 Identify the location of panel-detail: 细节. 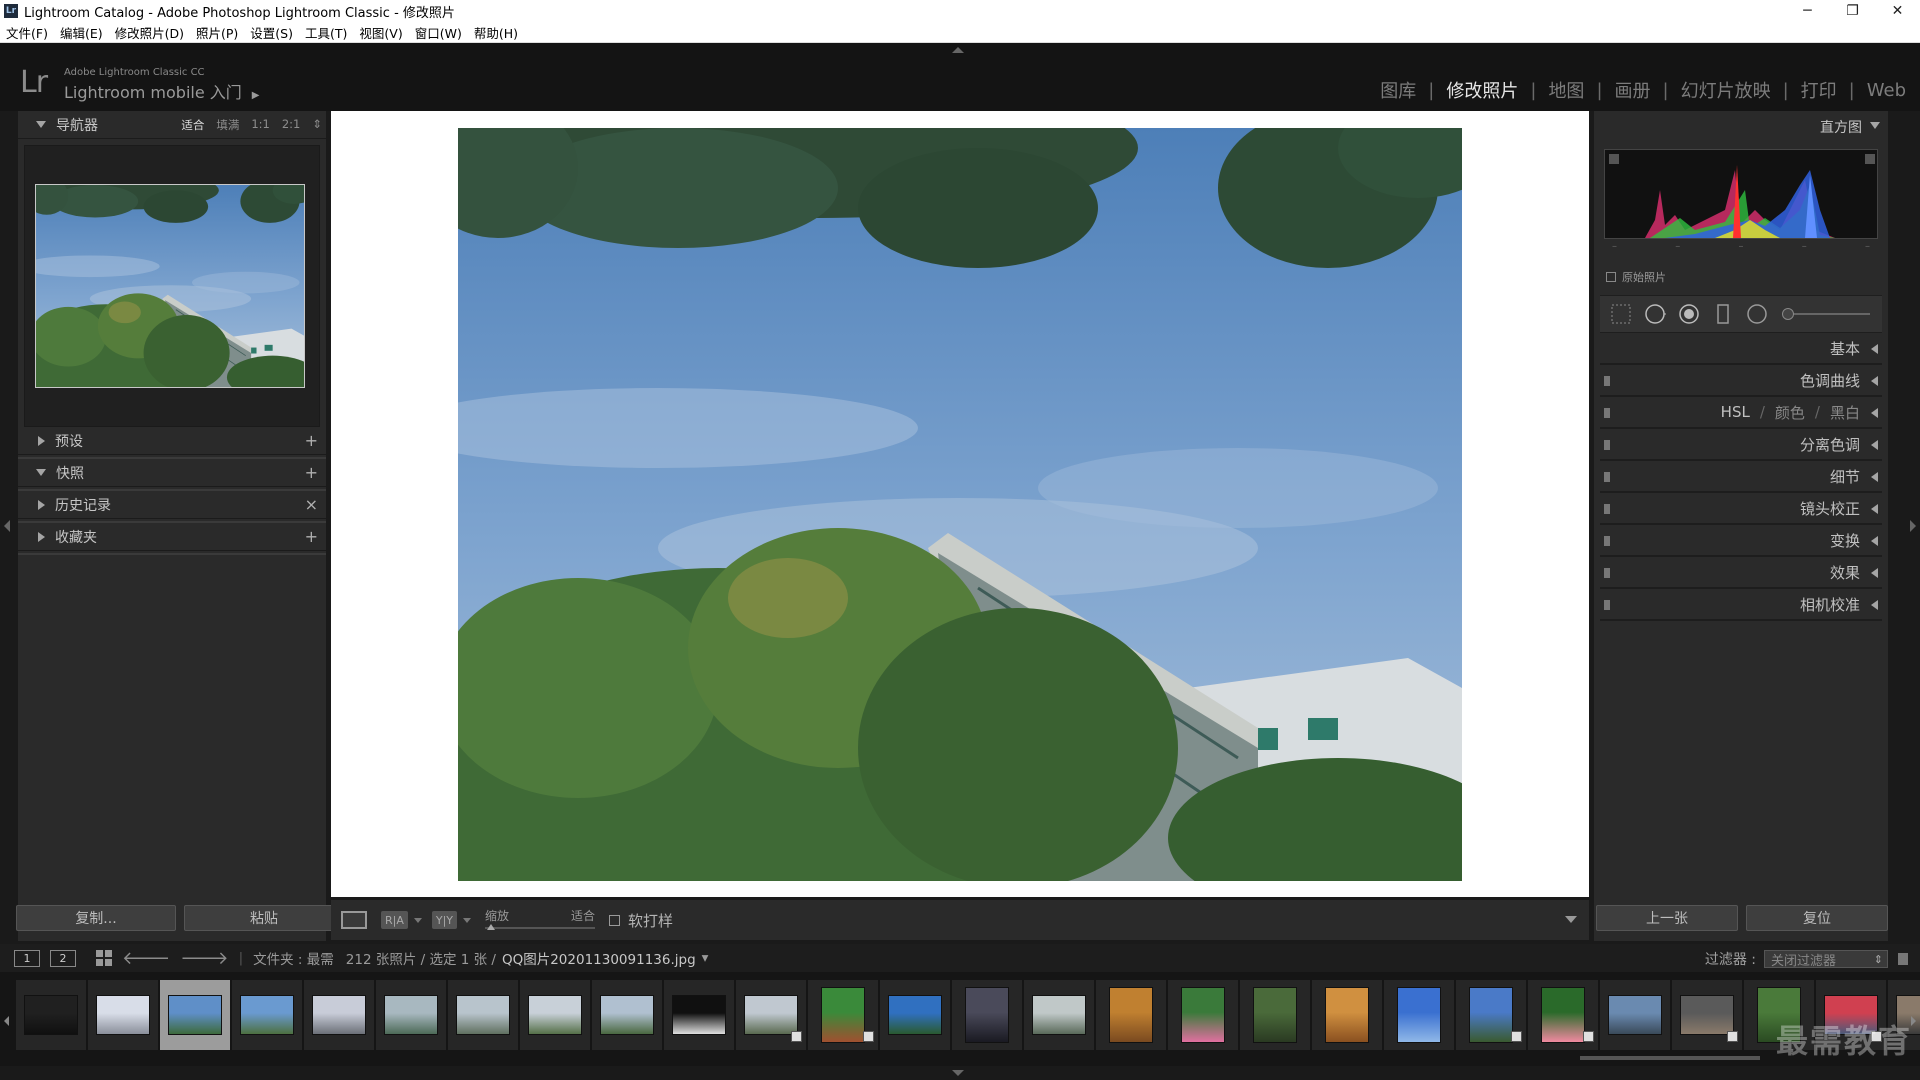
(1741, 477).